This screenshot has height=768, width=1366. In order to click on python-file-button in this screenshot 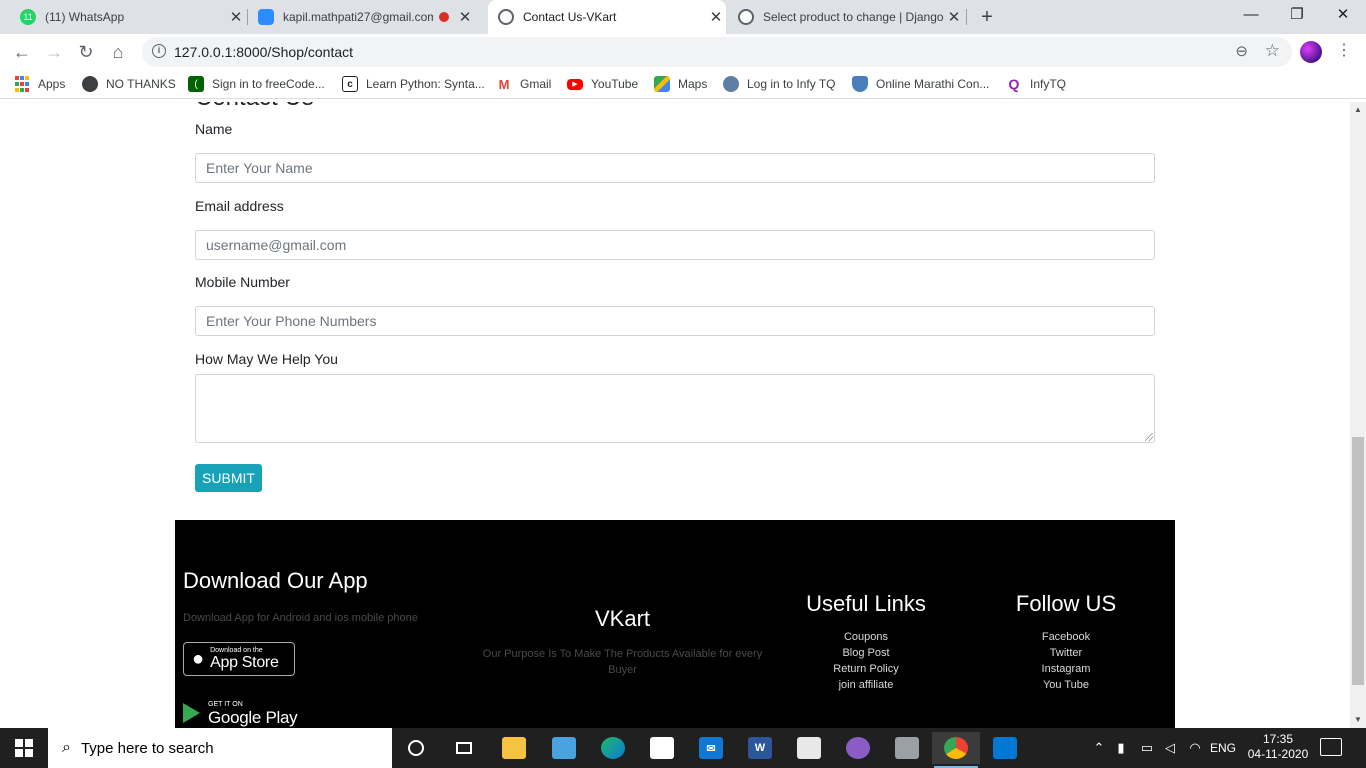, I will do `click(809, 748)`.